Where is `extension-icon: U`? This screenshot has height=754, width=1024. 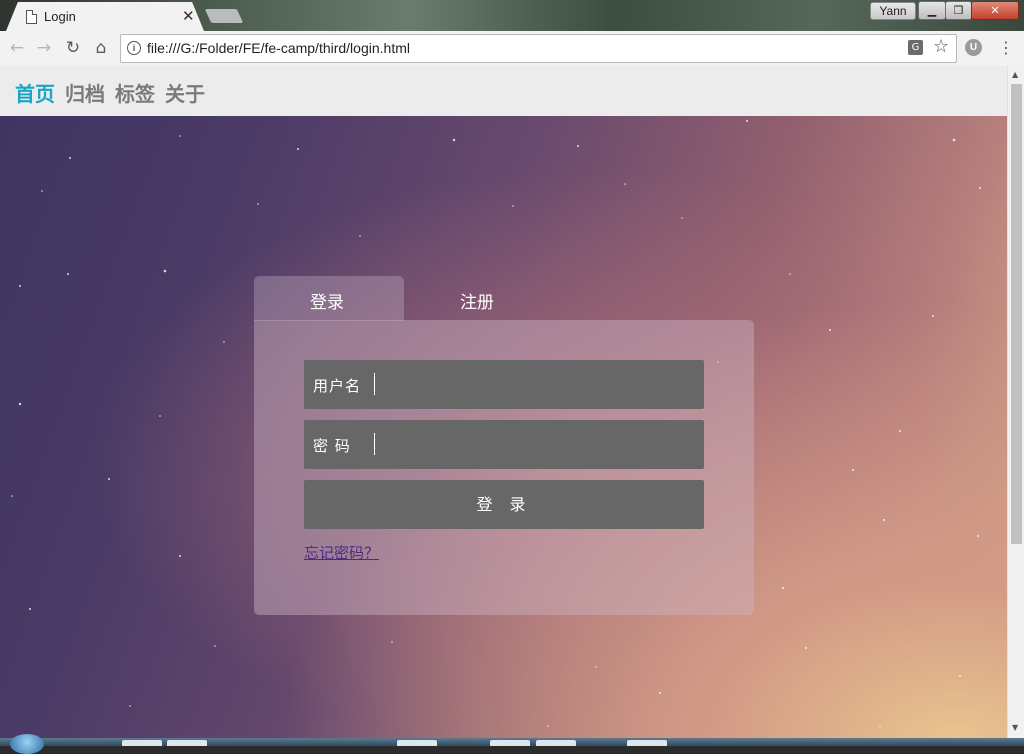
extension-icon: U is located at coordinates (973, 47).